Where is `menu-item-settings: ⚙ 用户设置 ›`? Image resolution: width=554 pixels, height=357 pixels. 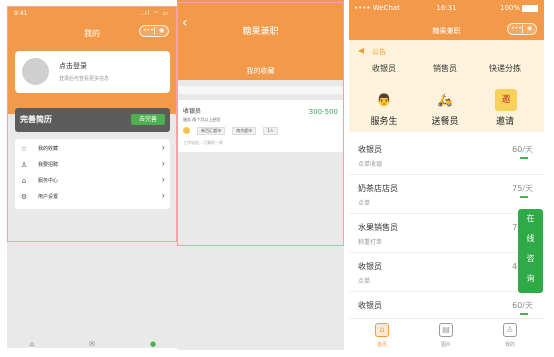
menu-item-settings: ⚙ 用户设置 › is located at coordinates (92, 197).